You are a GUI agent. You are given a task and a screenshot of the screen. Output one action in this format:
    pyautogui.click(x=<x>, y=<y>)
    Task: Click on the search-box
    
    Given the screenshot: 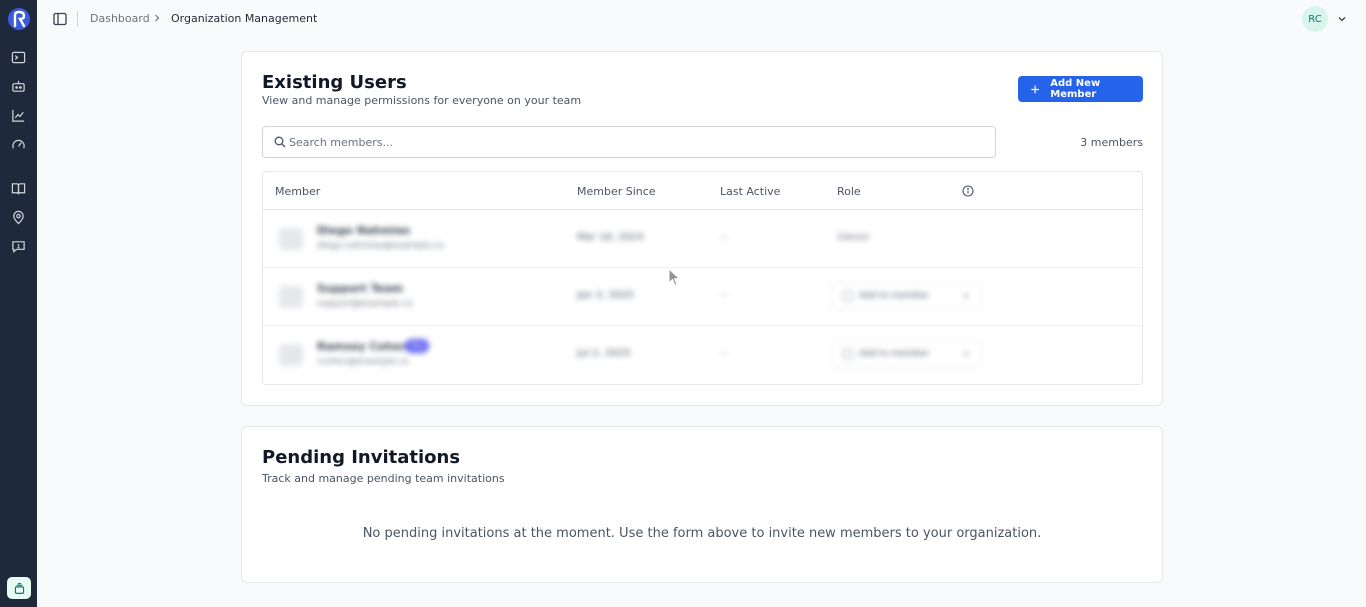 What is the action you would take?
    pyautogui.click(x=629, y=142)
    